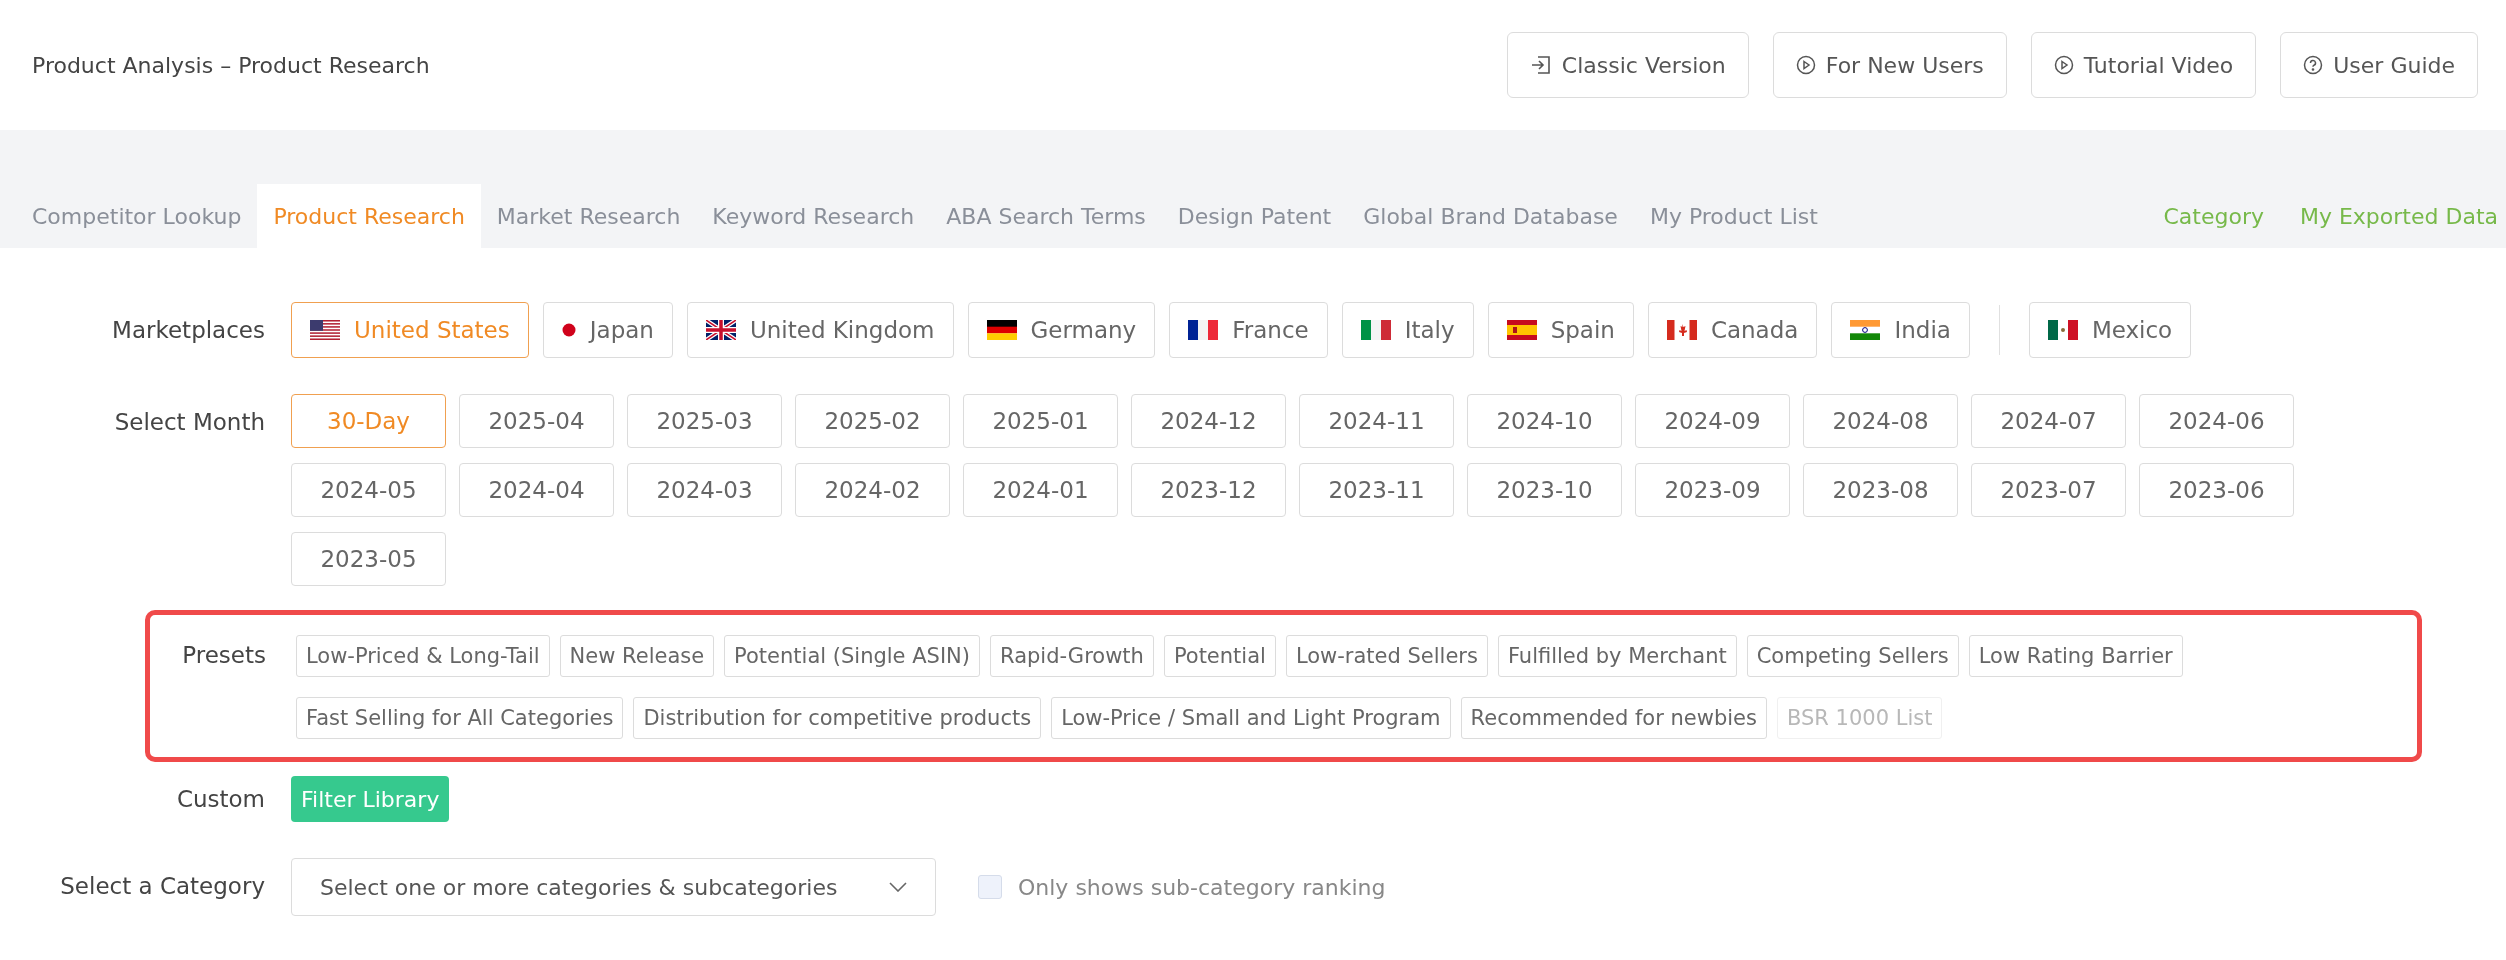  I want to click on month-option: 2023-06, so click(2216, 490).